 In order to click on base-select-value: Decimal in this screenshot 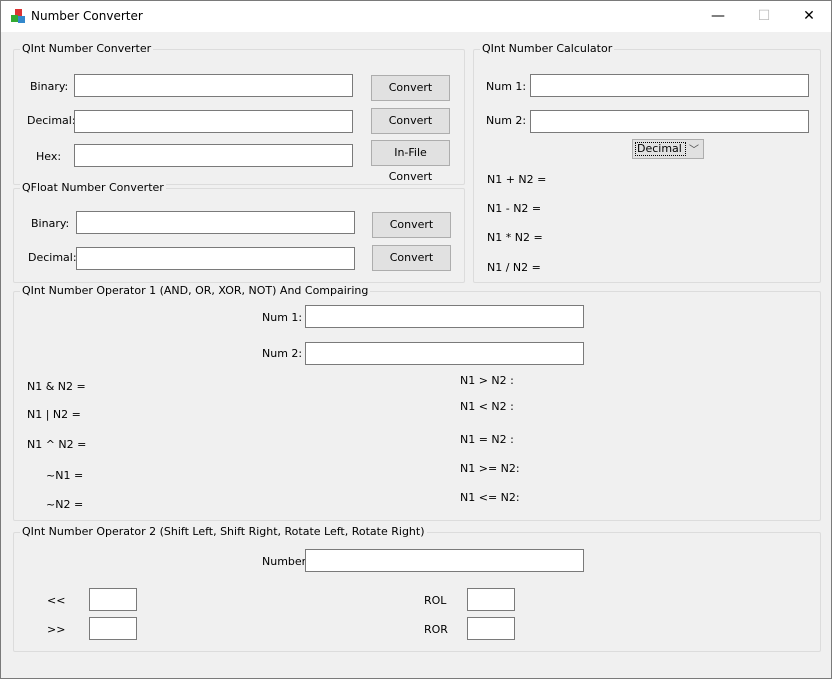, I will do `click(660, 149)`.